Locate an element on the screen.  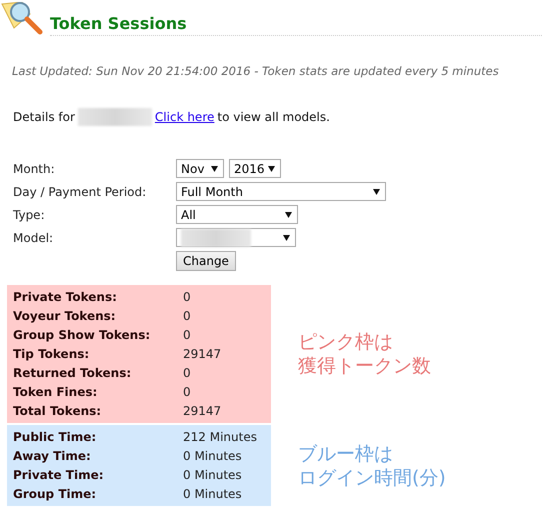
field-label: Model: is located at coordinates (33, 237).